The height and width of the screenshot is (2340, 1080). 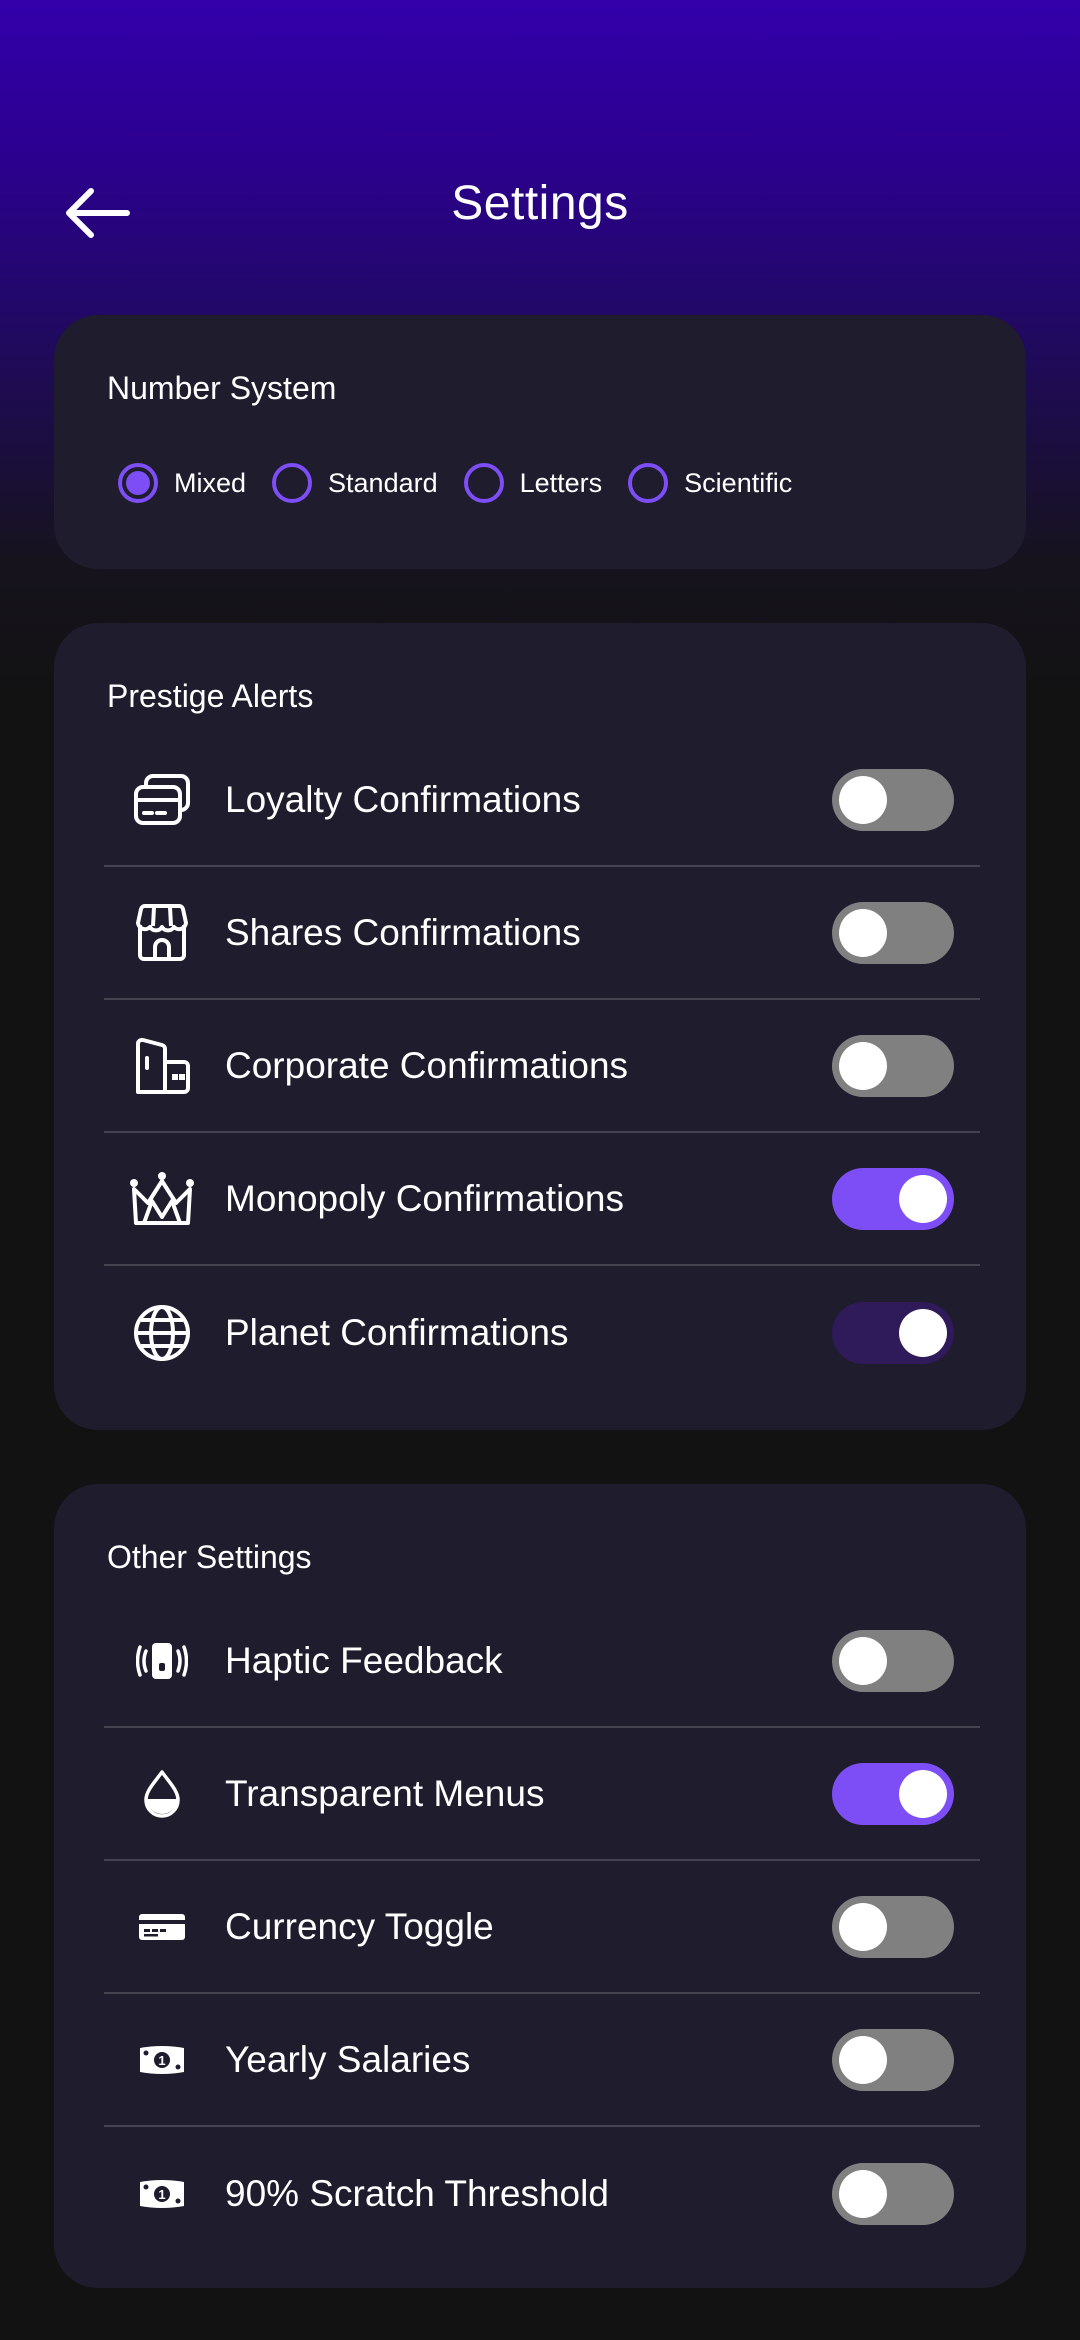 What do you see at coordinates (427, 1065) in the screenshot?
I see `setting-label: Corporate Confirmations` at bounding box center [427, 1065].